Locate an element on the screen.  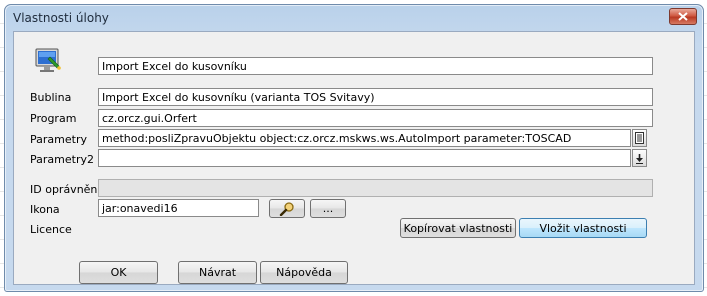
ok-button: OK is located at coordinates (118, 272).